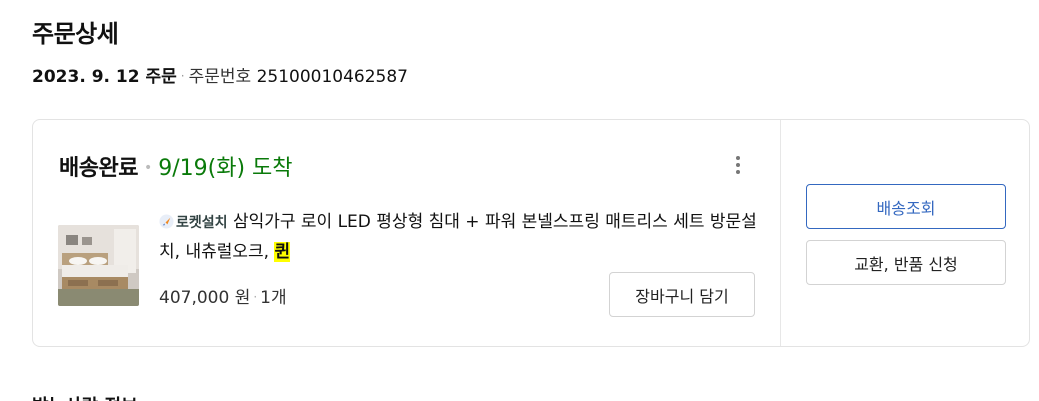 Image resolution: width=1039 pixels, height=401 pixels. What do you see at coordinates (225, 168) in the screenshot?
I see `arrival-date: 9/19(화) 도착` at bounding box center [225, 168].